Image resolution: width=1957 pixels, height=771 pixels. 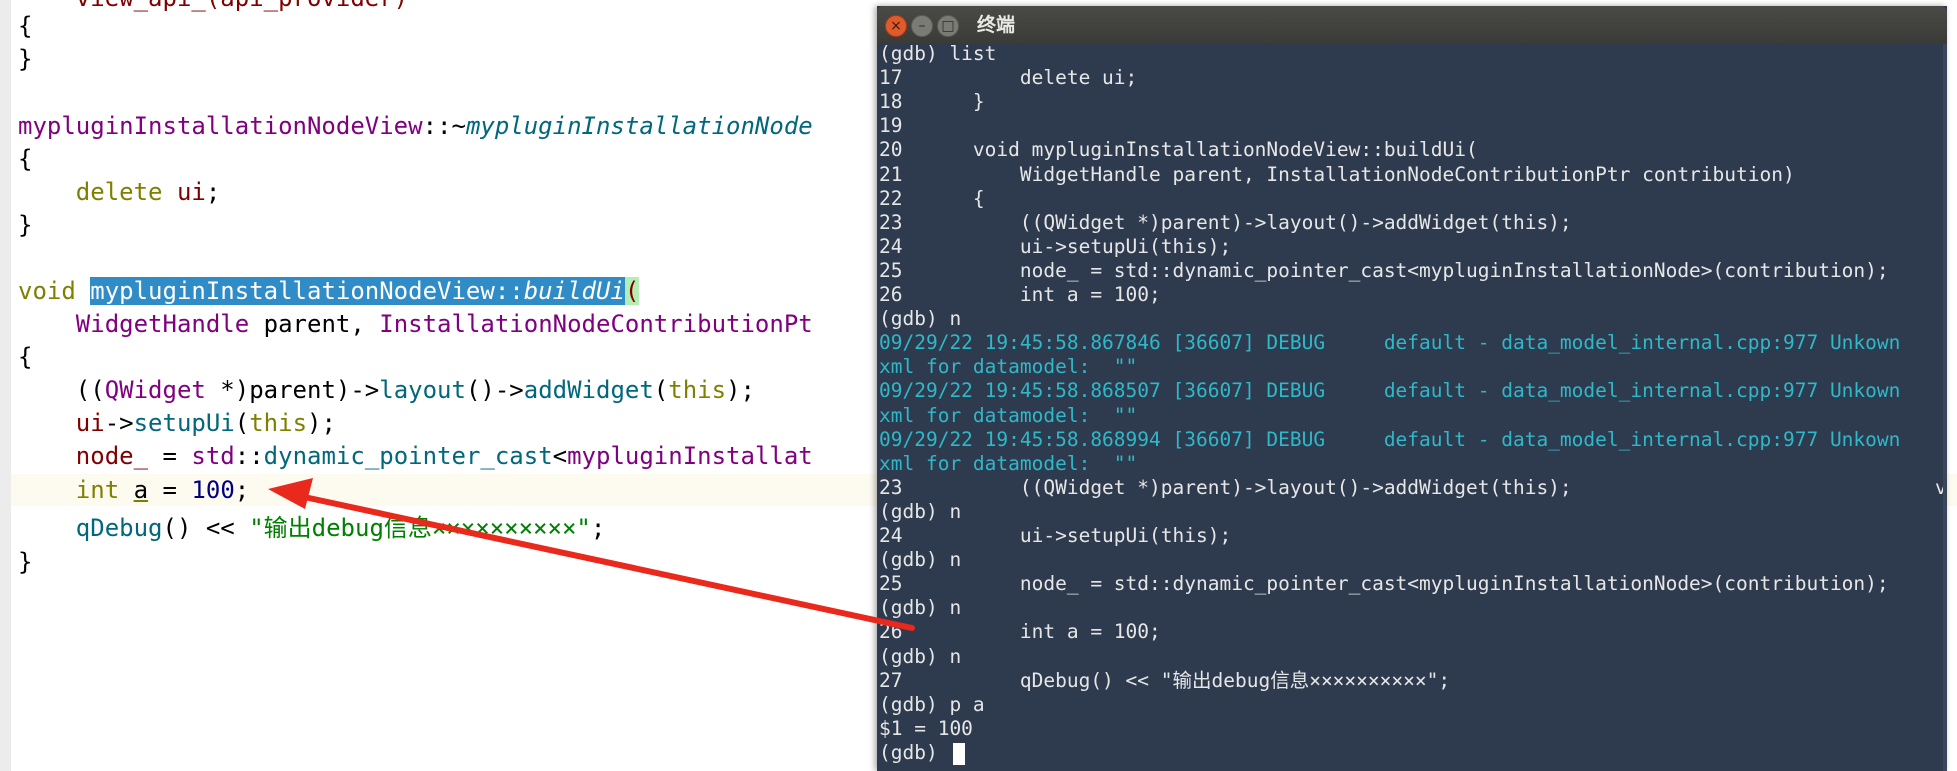 What do you see at coordinates (25, 159) in the screenshot?
I see `code-line-destructor-brace-open: {` at bounding box center [25, 159].